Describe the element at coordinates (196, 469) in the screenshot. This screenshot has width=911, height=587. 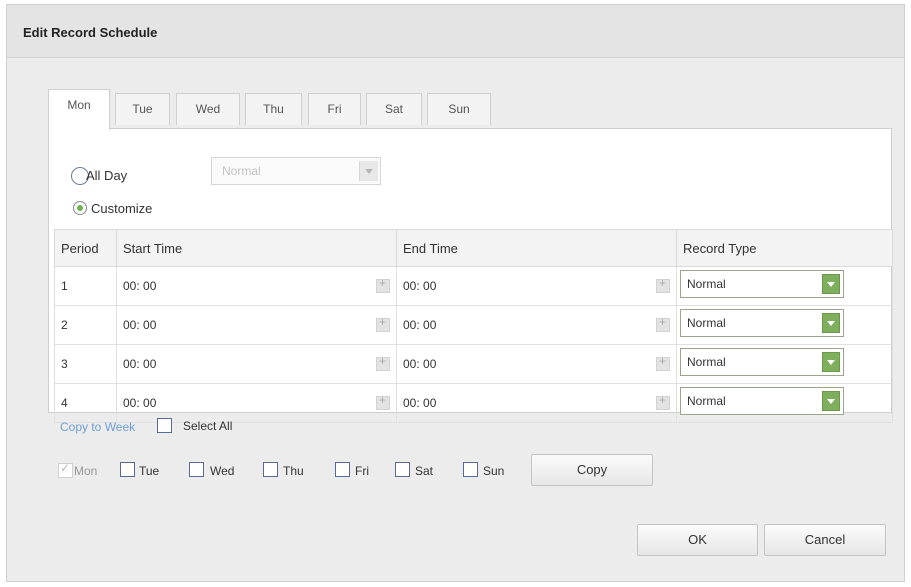
I see `day-checkbox-wed` at that location.